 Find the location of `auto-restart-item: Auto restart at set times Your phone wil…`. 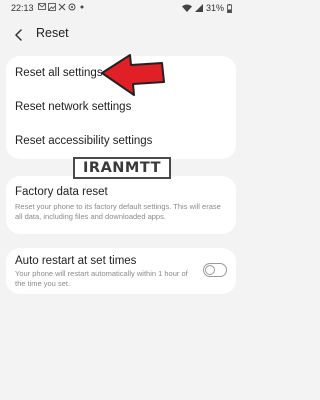

auto-restart-item: Auto restart at set times Your phone wil… is located at coordinates (121, 271).